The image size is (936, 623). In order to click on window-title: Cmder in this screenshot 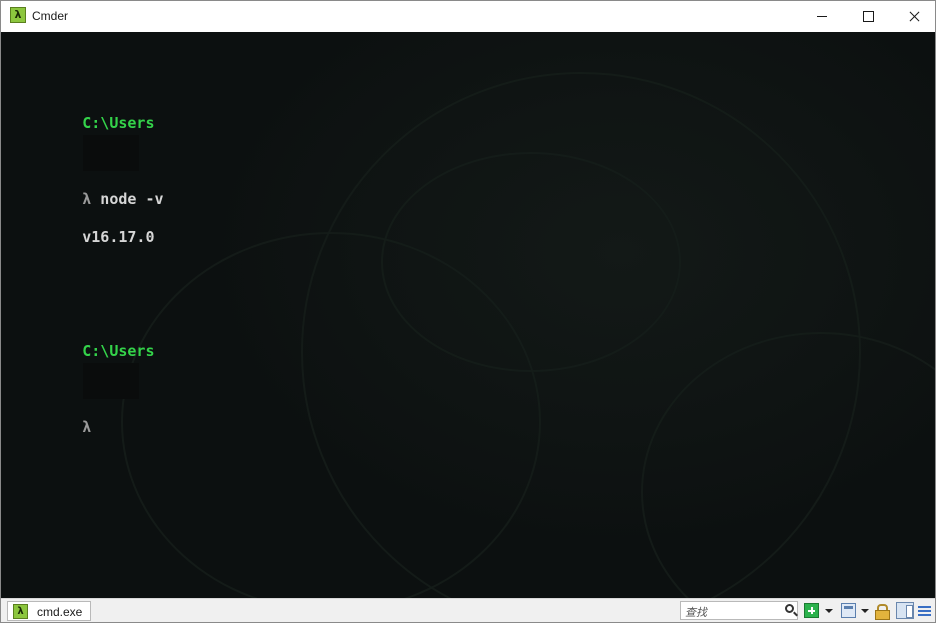, I will do `click(50, 16)`.